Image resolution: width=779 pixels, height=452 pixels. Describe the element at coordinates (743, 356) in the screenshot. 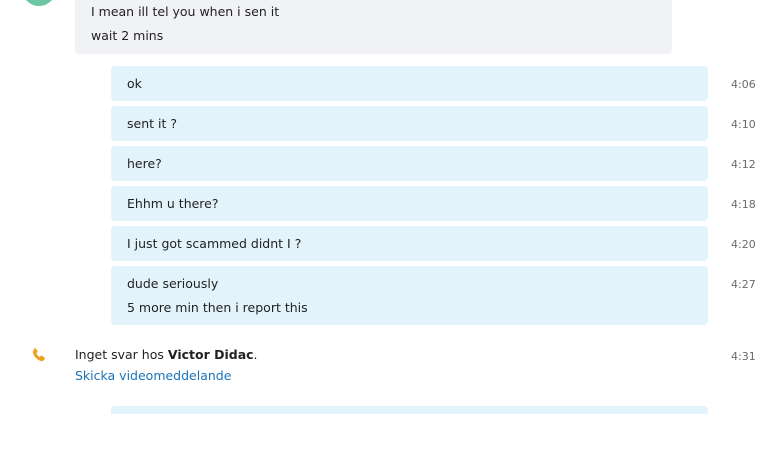

I see `call-timestamp: 4:31` at that location.